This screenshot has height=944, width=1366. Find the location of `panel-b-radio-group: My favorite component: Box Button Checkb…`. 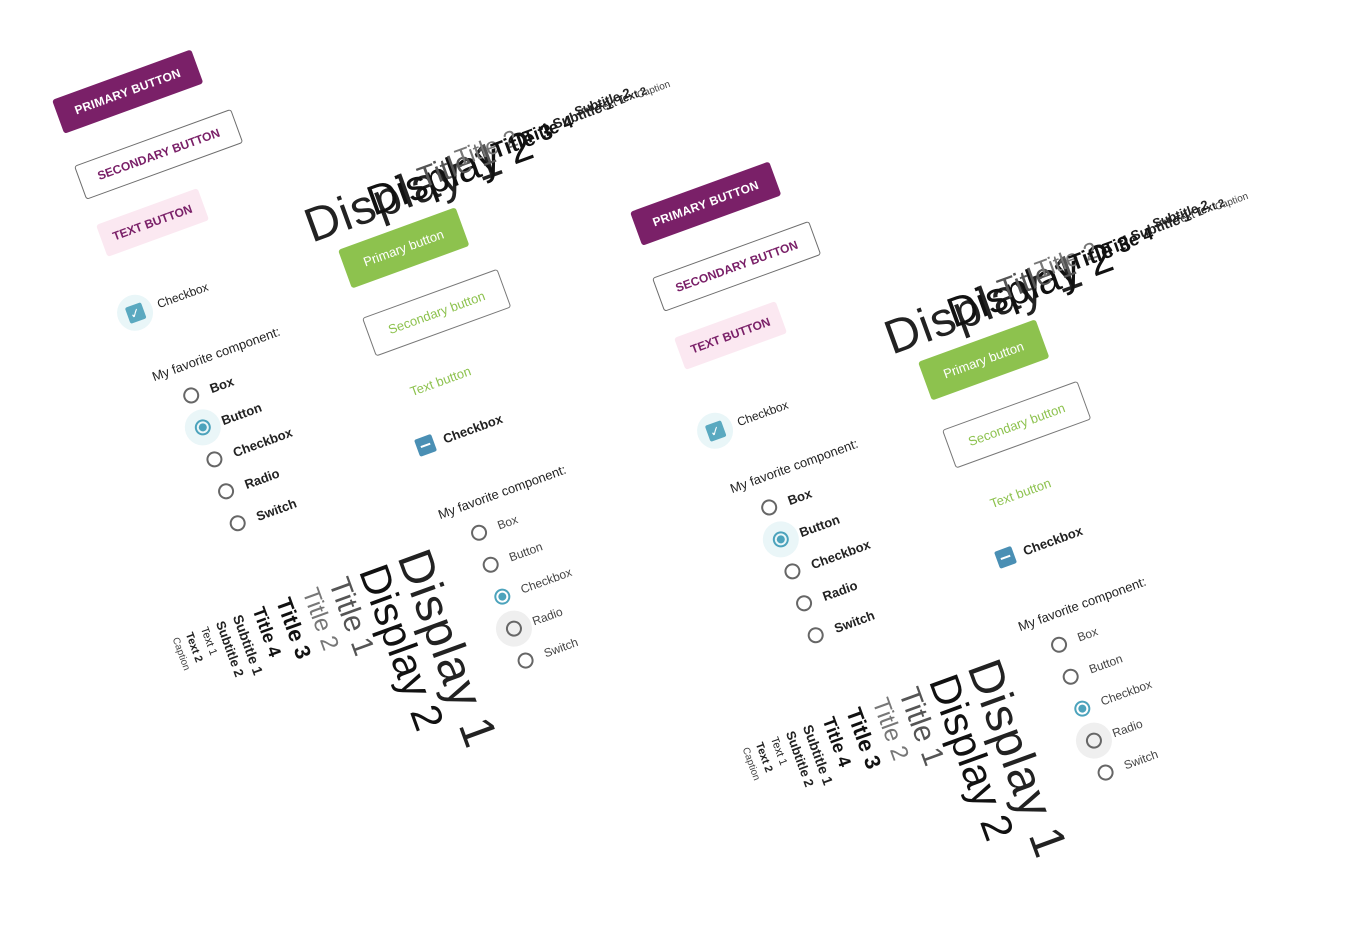

panel-b-radio-group: My favorite component: Box Button Checkb… is located at coordinates (824, 549).